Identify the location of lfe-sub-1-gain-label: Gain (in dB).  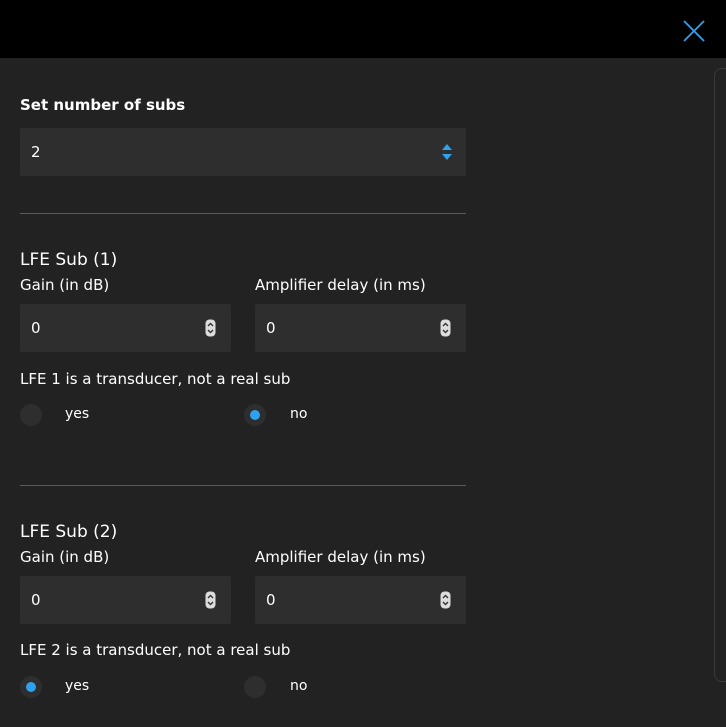
(65, 285).